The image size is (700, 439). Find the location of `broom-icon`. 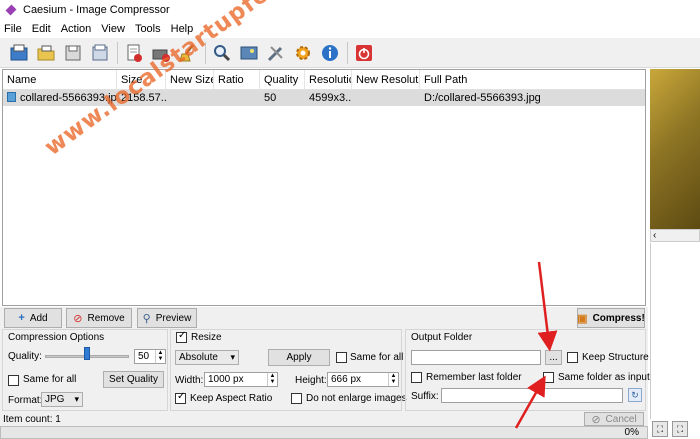

broom-icon is located at coordinates (188, 53).